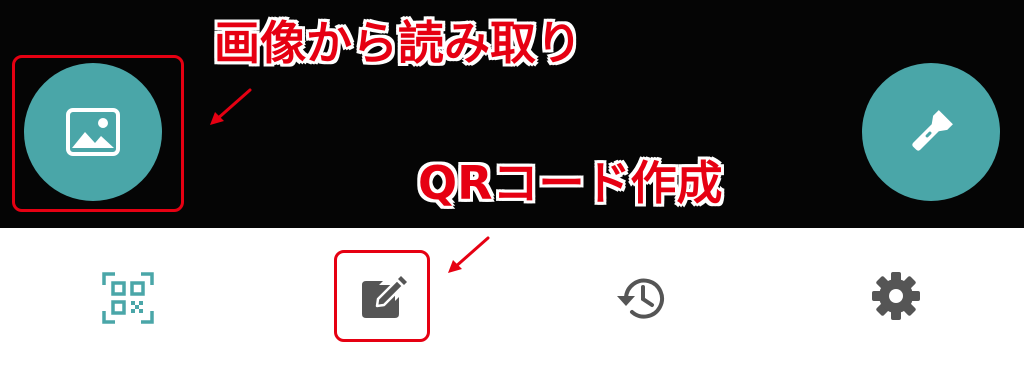 The image size is (1024, 366). Describe the element at coordinates (98, 133) in the screenshot. I see `gallery-highlight-box` at that location.